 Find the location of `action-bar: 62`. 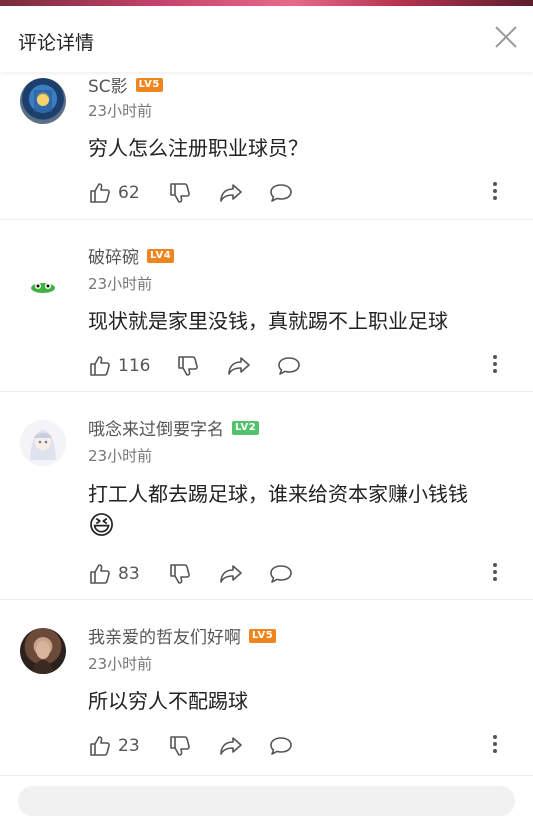

action-bar: 62 is located at coordinates (303, 193).